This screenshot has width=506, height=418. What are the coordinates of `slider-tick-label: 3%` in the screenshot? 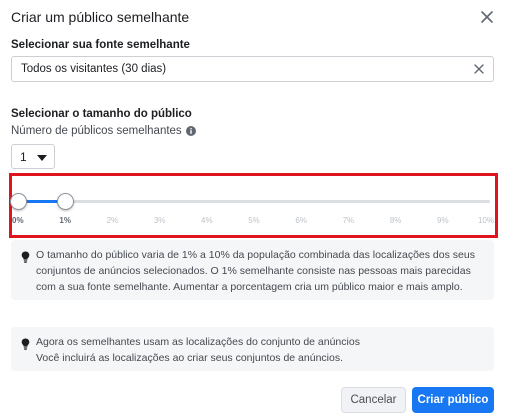 It's located at (159, 220).